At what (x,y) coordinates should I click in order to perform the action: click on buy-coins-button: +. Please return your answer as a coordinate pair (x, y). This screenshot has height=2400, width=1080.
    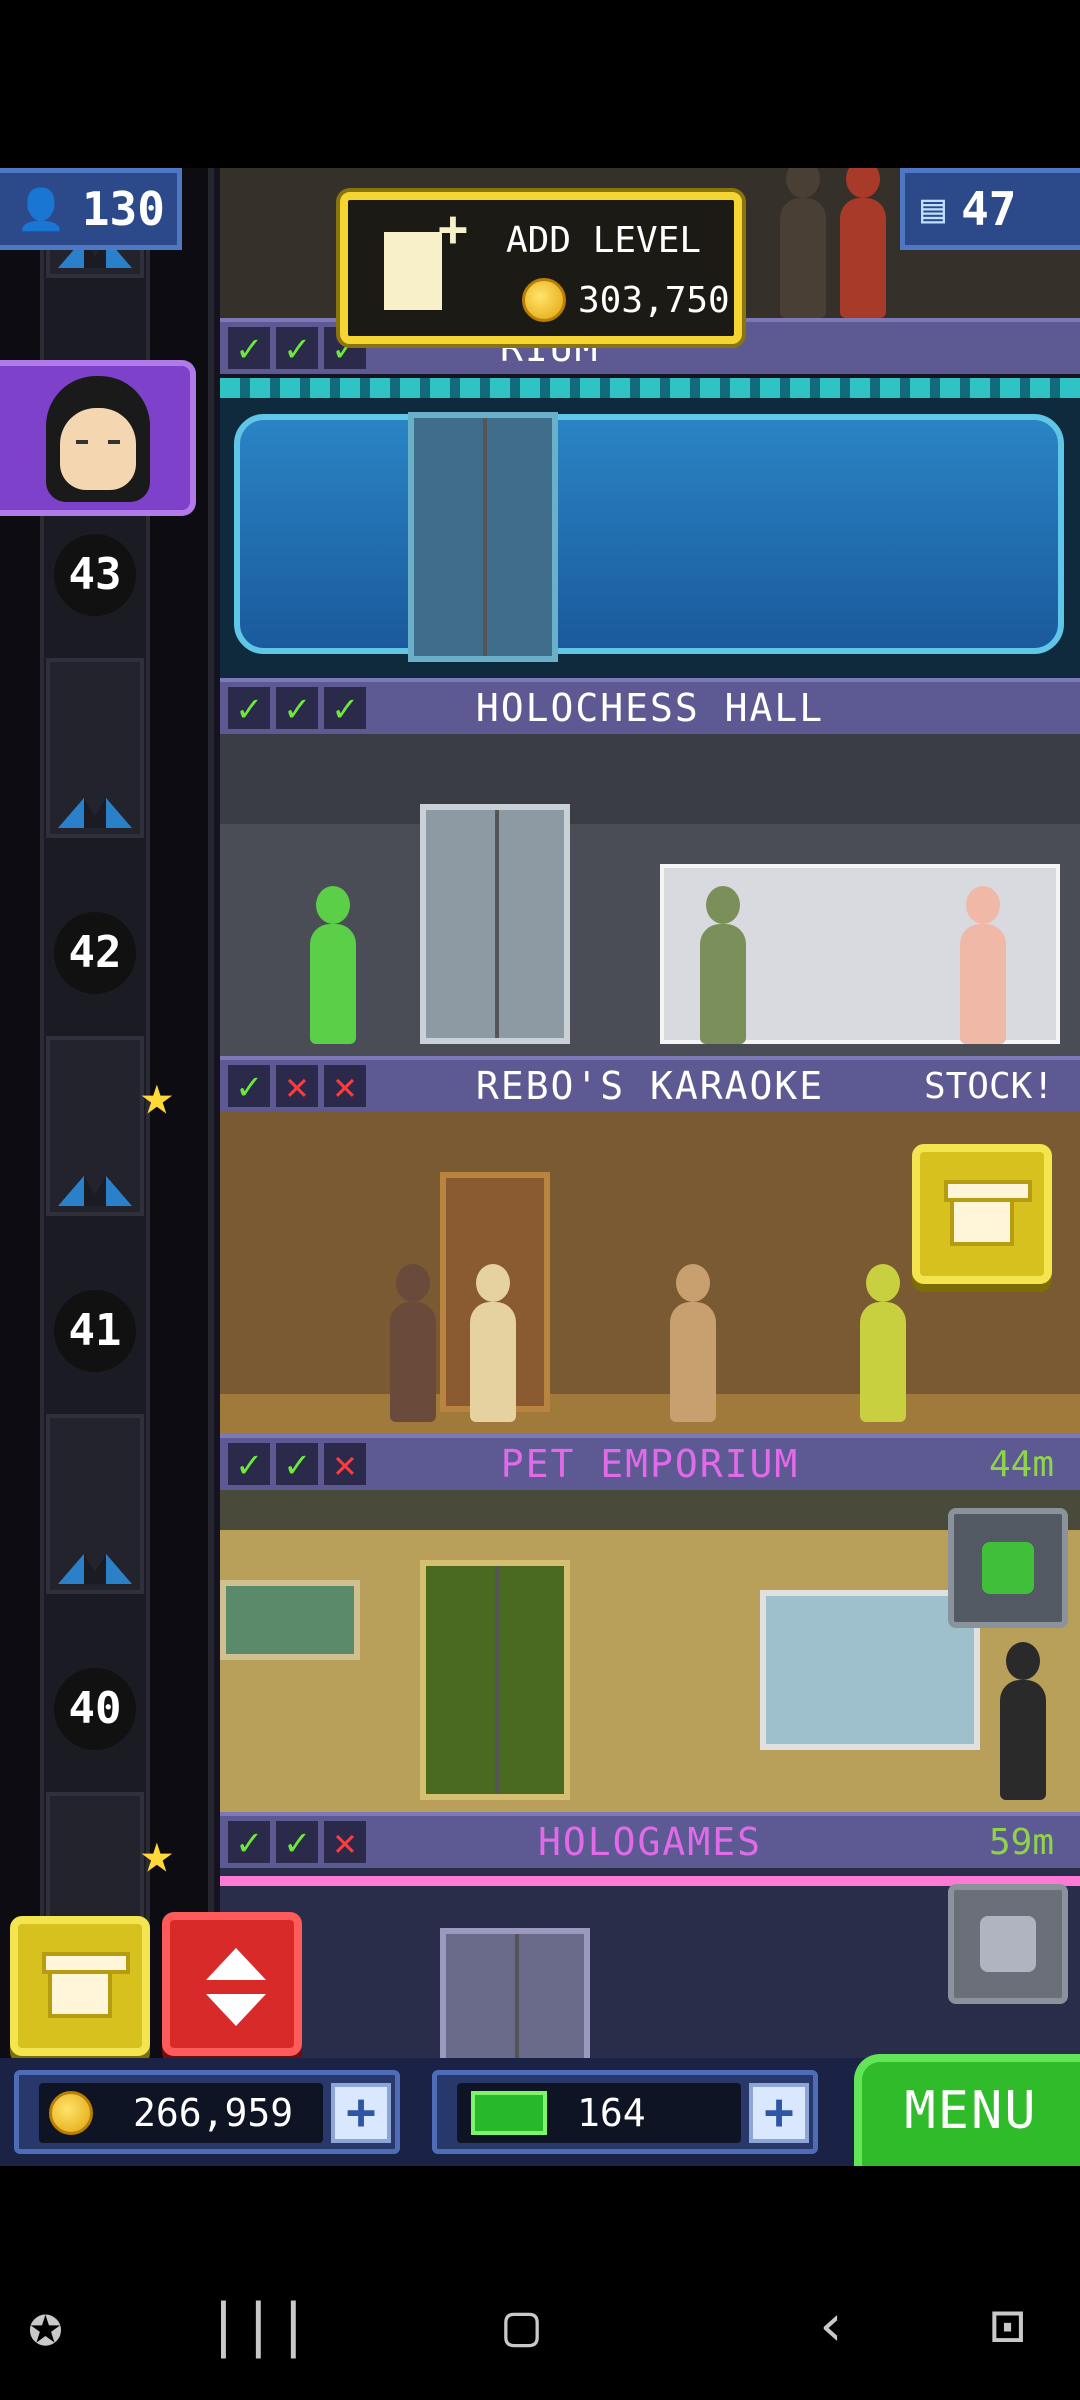
    Looking at the image, I should click on (361, 2113).